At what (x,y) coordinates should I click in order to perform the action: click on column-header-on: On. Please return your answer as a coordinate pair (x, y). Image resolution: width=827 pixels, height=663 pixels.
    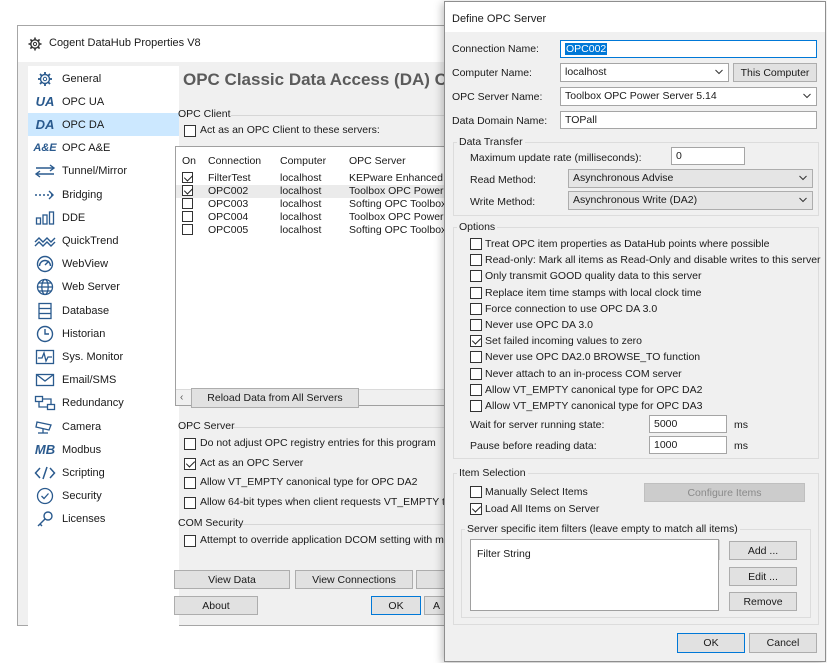
    Looking at the image, I should click on (189, 161).